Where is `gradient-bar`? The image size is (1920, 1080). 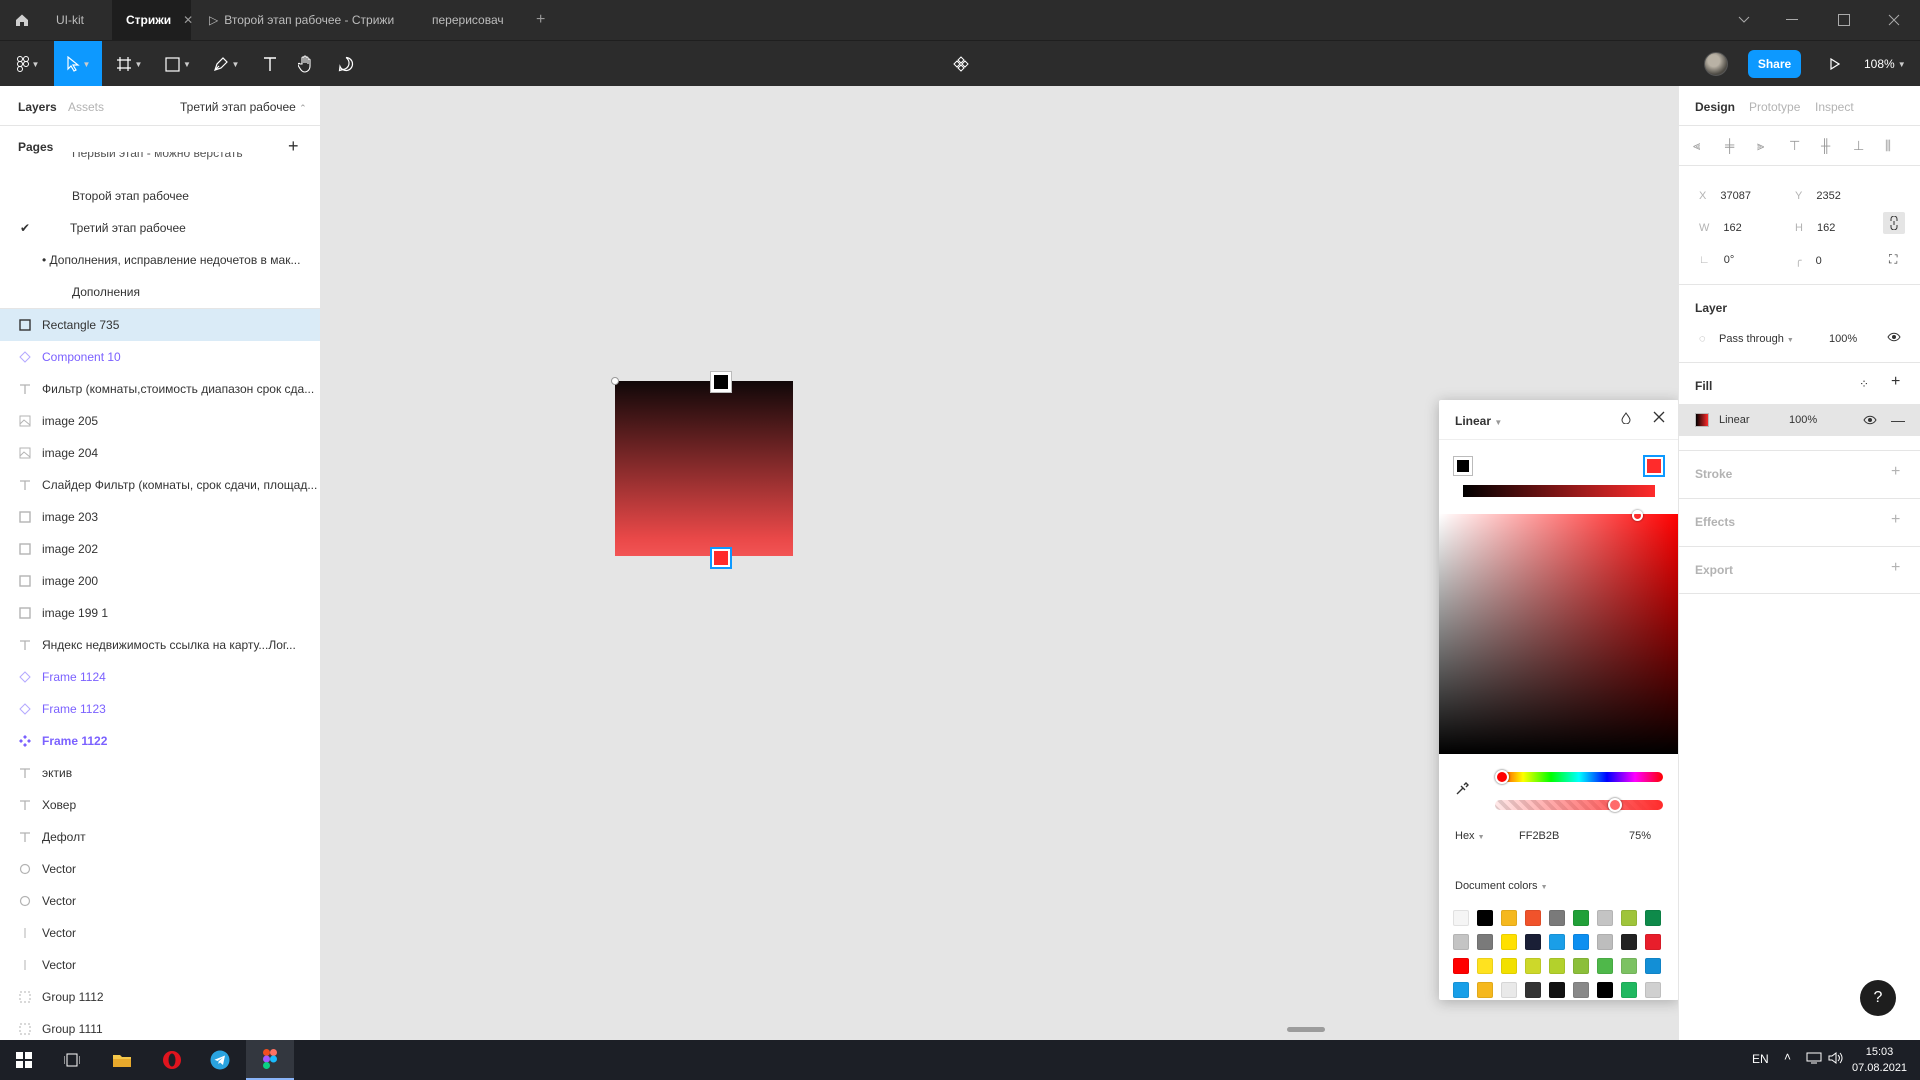 gradient-bar is located at coordinates (1559, 491).